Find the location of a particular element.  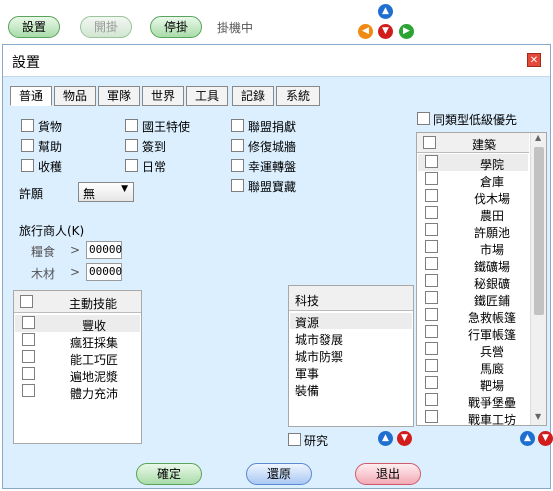

building-label: 戰爭堡壘 is located at coordinates (491, 403).